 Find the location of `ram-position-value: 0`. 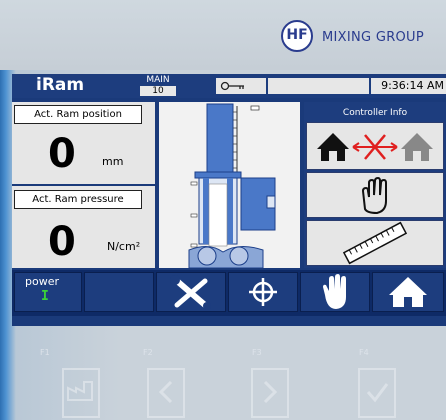

ram-position-value: 0 is located at coordinates (62, 154).